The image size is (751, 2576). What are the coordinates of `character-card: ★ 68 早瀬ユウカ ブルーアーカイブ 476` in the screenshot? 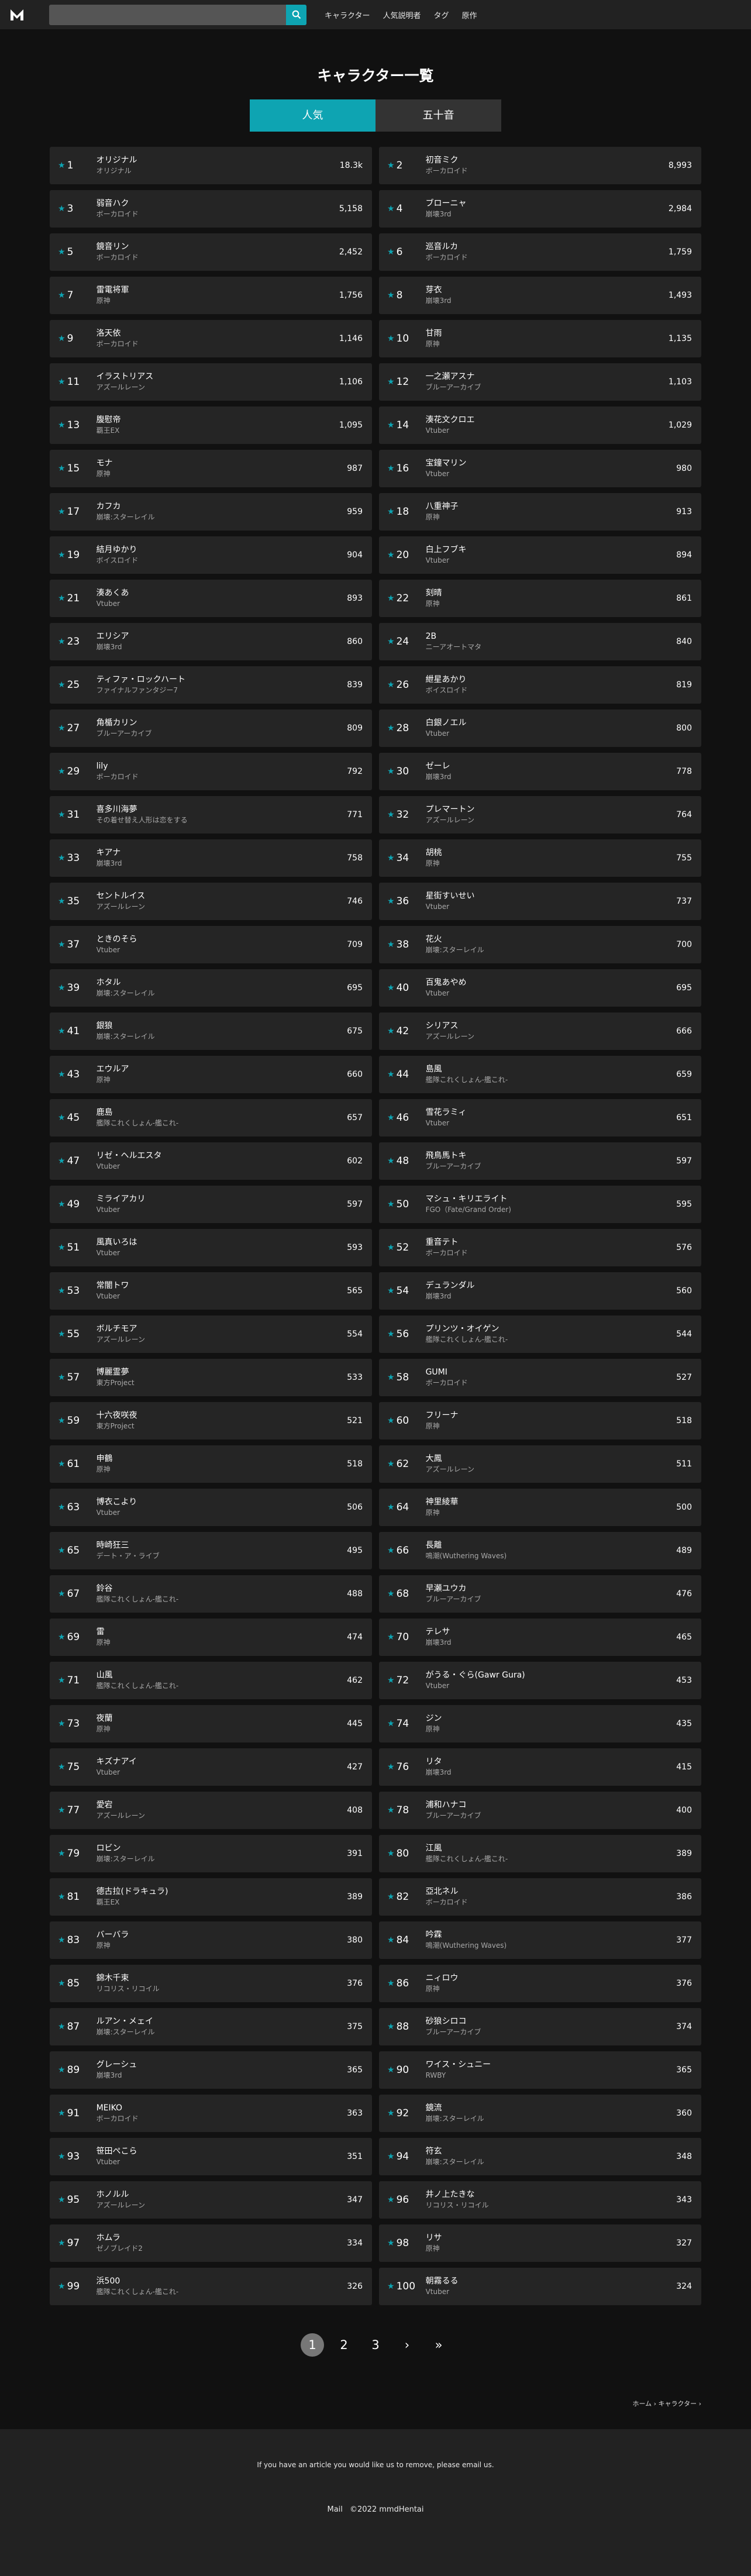 It's located at (540, 1594).